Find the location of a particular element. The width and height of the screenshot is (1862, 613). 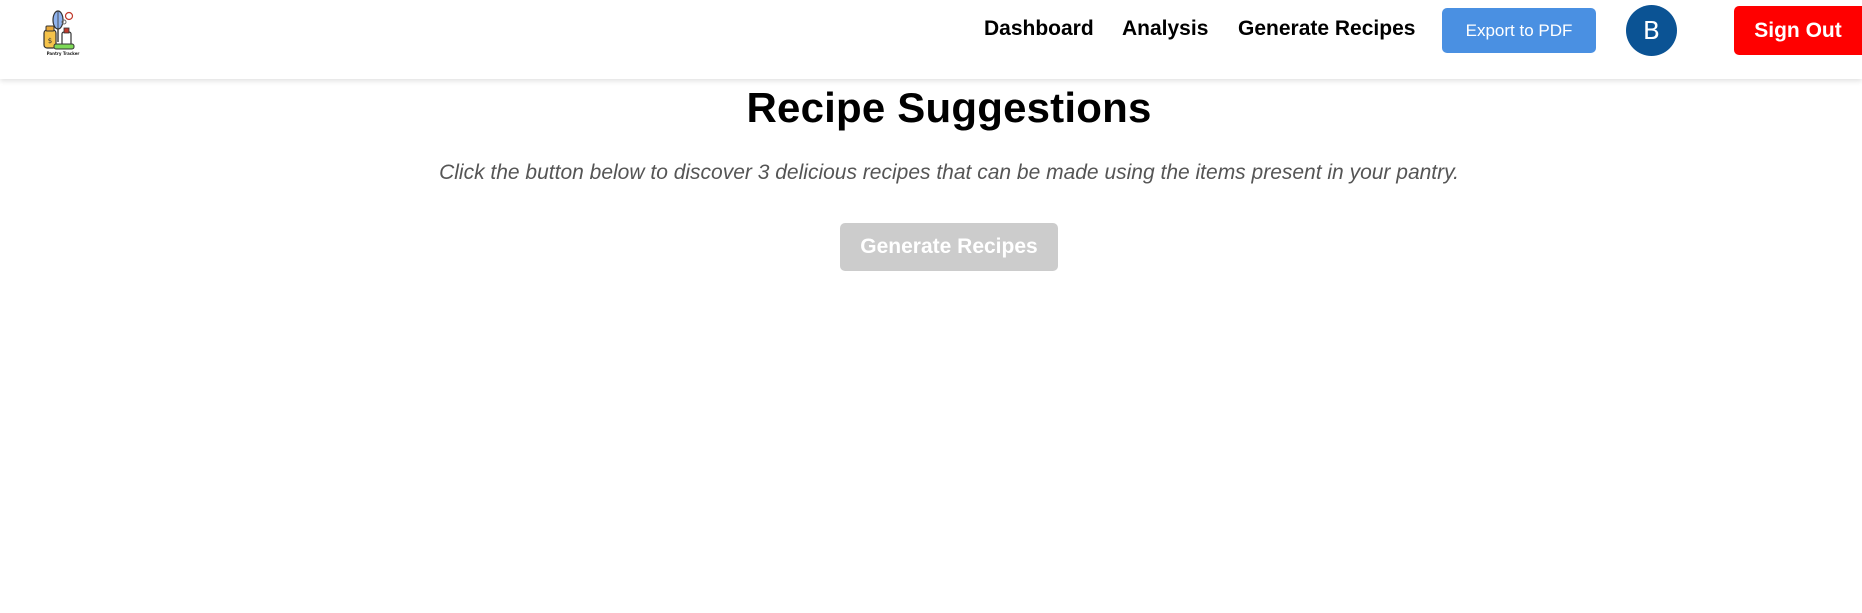

nav-link-dashboard: Dashboard is located at coordinates (1039, 29).